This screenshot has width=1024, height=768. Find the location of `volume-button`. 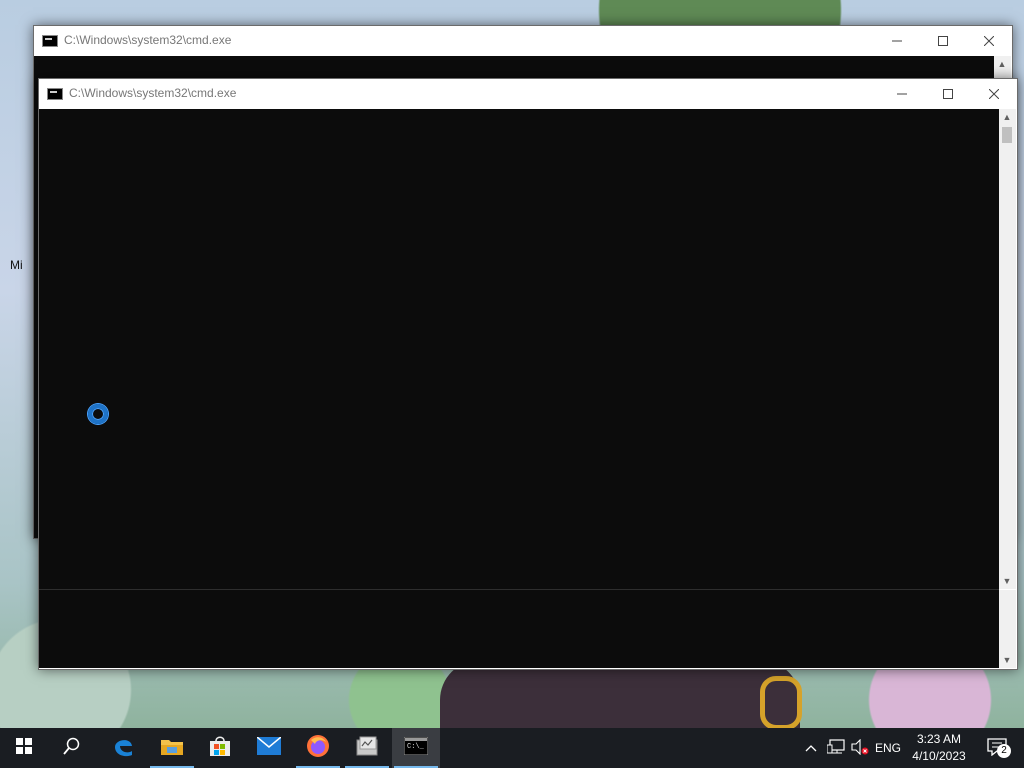

volume-button is located at coordinates (860, 748).